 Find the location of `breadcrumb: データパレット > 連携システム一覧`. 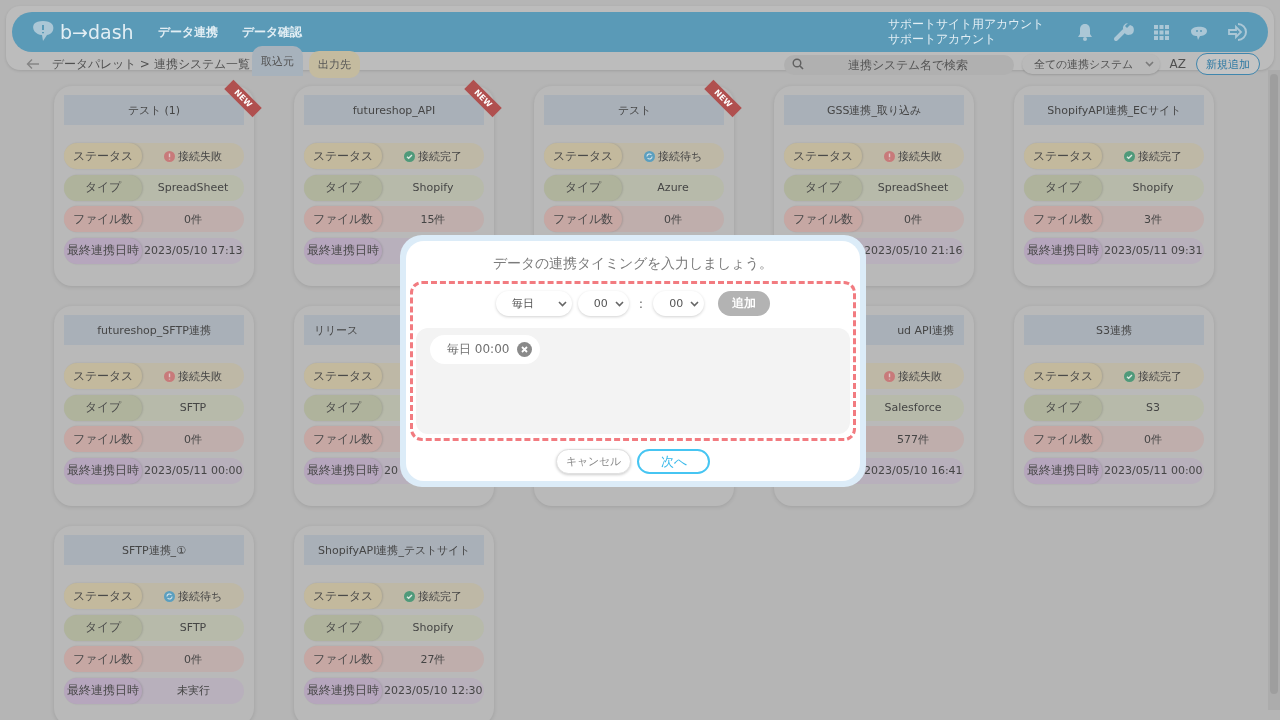

breadcrumb: データパレット > 連携システム一覧 is located at coordinates (151, 64).